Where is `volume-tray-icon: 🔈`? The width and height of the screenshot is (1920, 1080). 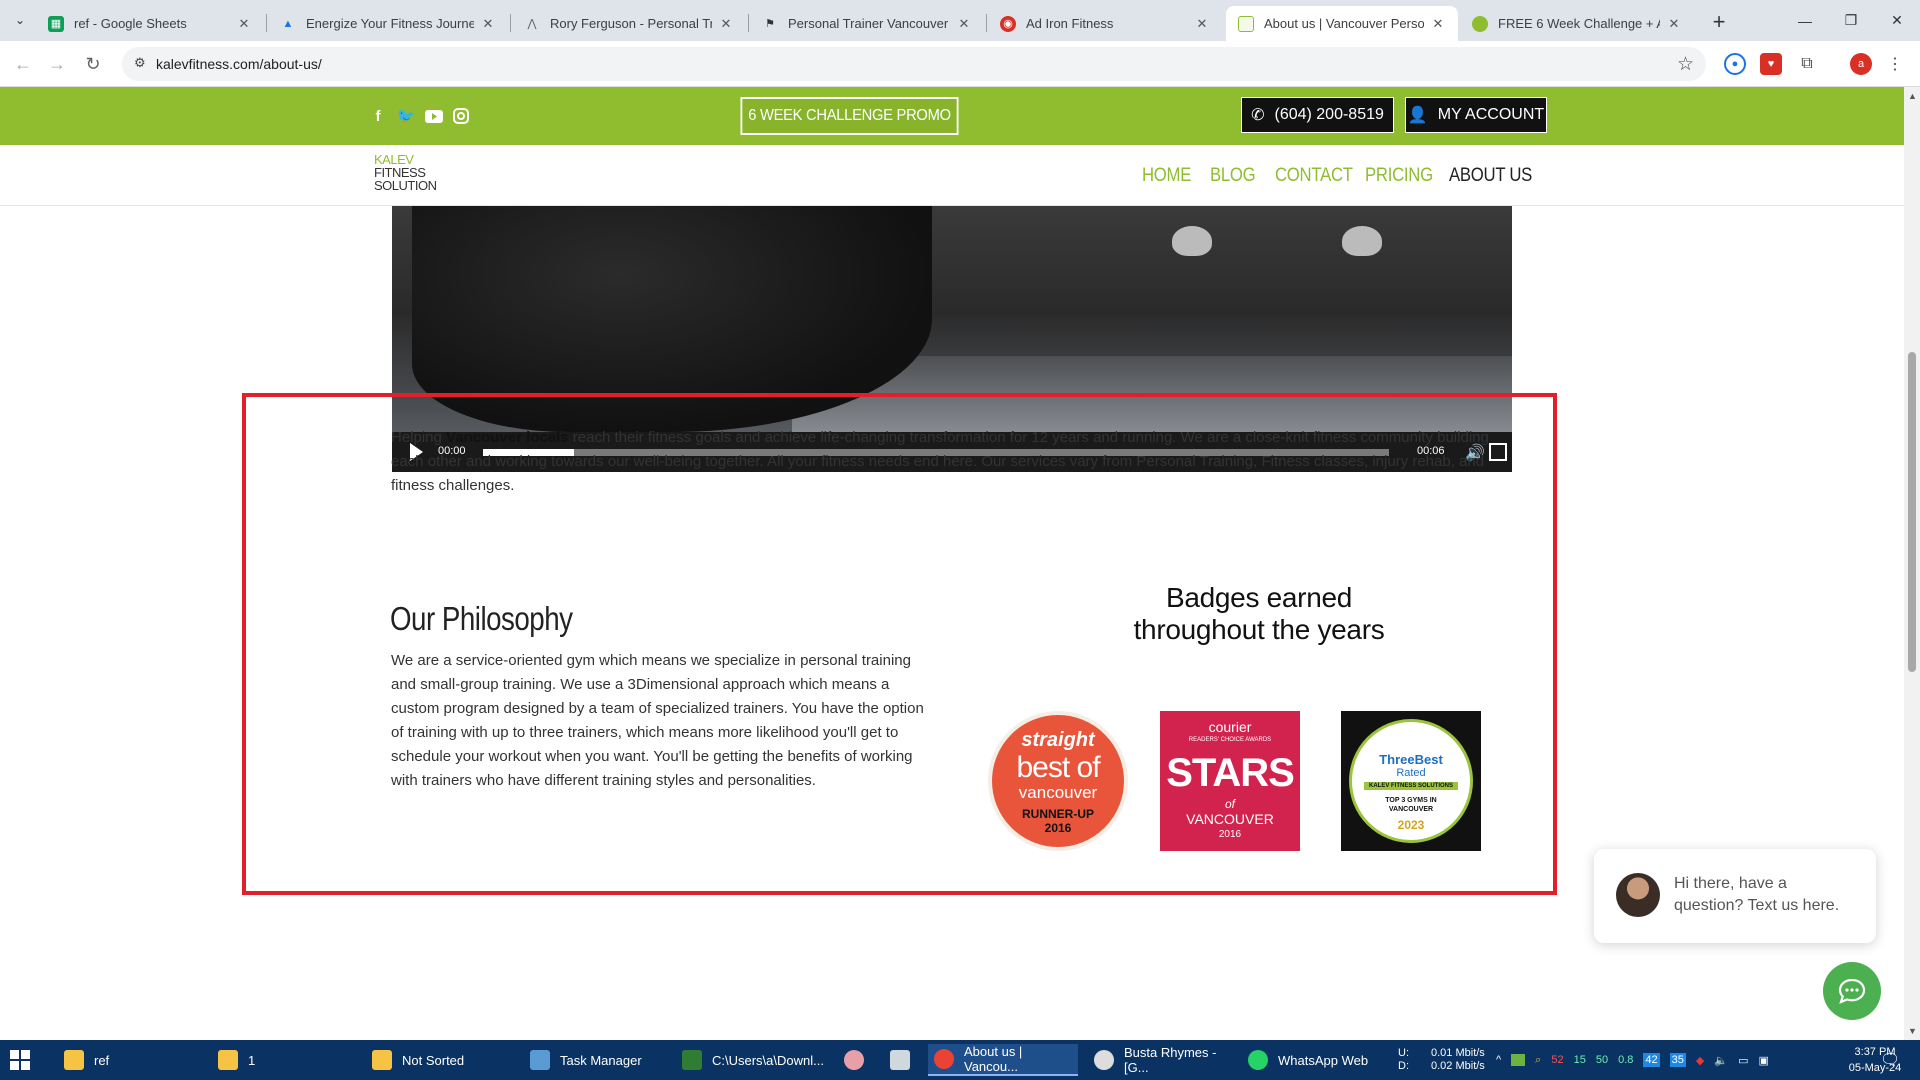
volume-tray-icon: 🔈 is located at coordinates (1721, 1060).